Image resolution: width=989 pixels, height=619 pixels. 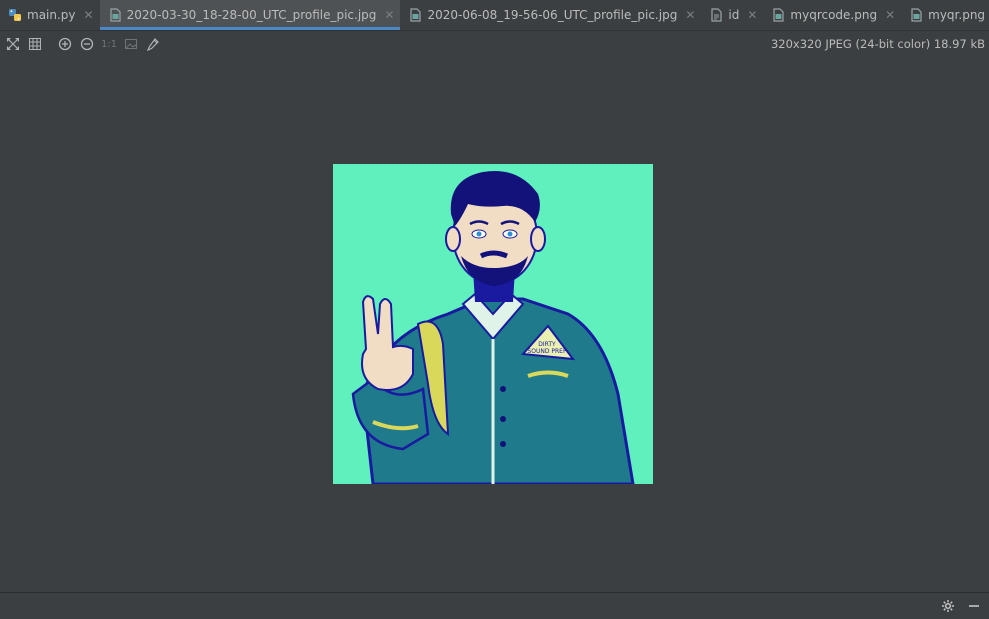 I want to click on color-picker-icon, so click(x=153, y=44).